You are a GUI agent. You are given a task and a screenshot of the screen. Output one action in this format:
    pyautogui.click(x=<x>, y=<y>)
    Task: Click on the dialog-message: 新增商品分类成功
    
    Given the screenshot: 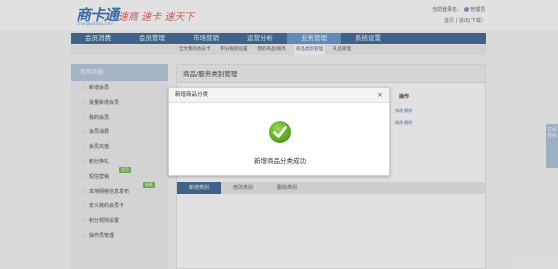 What is the action you would take?
    pyautogui.click(x=280, y=161)
    